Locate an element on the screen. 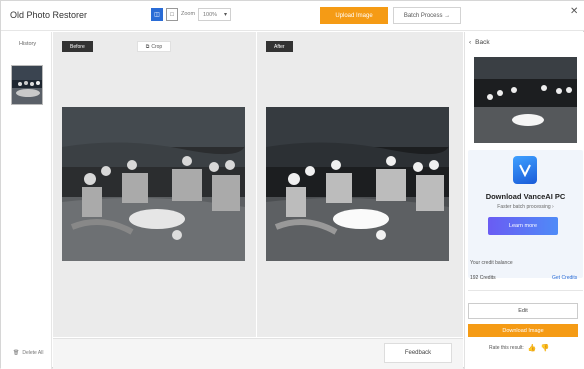 The width and height of the screenshot is (584, 369). chevron-left-icon: ‹ is located at coordinates (470, 42).